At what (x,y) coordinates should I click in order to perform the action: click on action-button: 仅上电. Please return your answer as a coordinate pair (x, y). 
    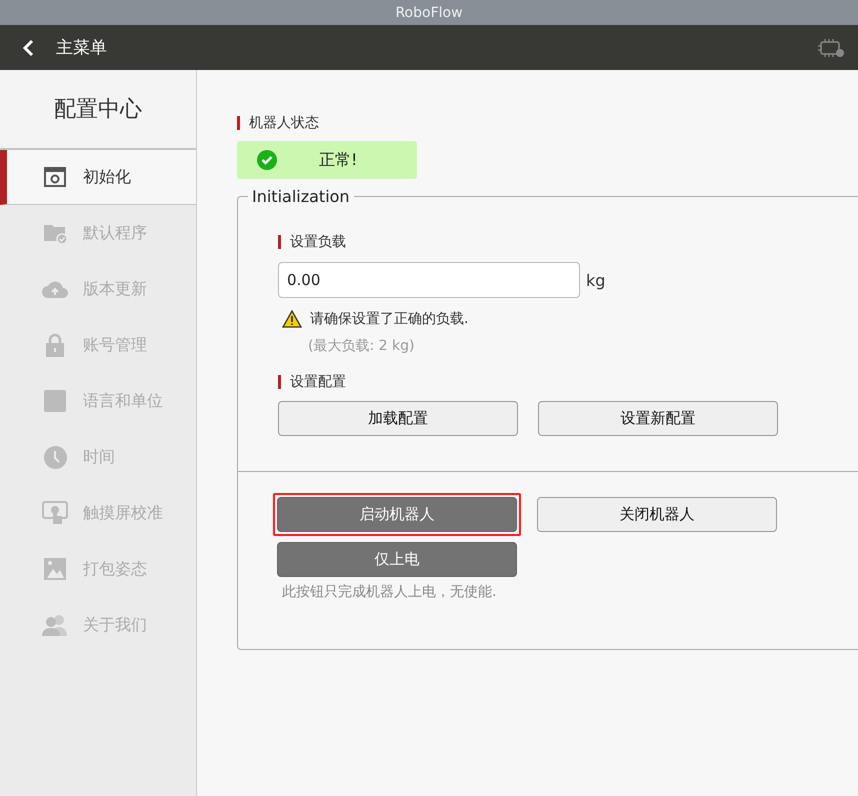
    Looking at the image, I should click on (397, 559).